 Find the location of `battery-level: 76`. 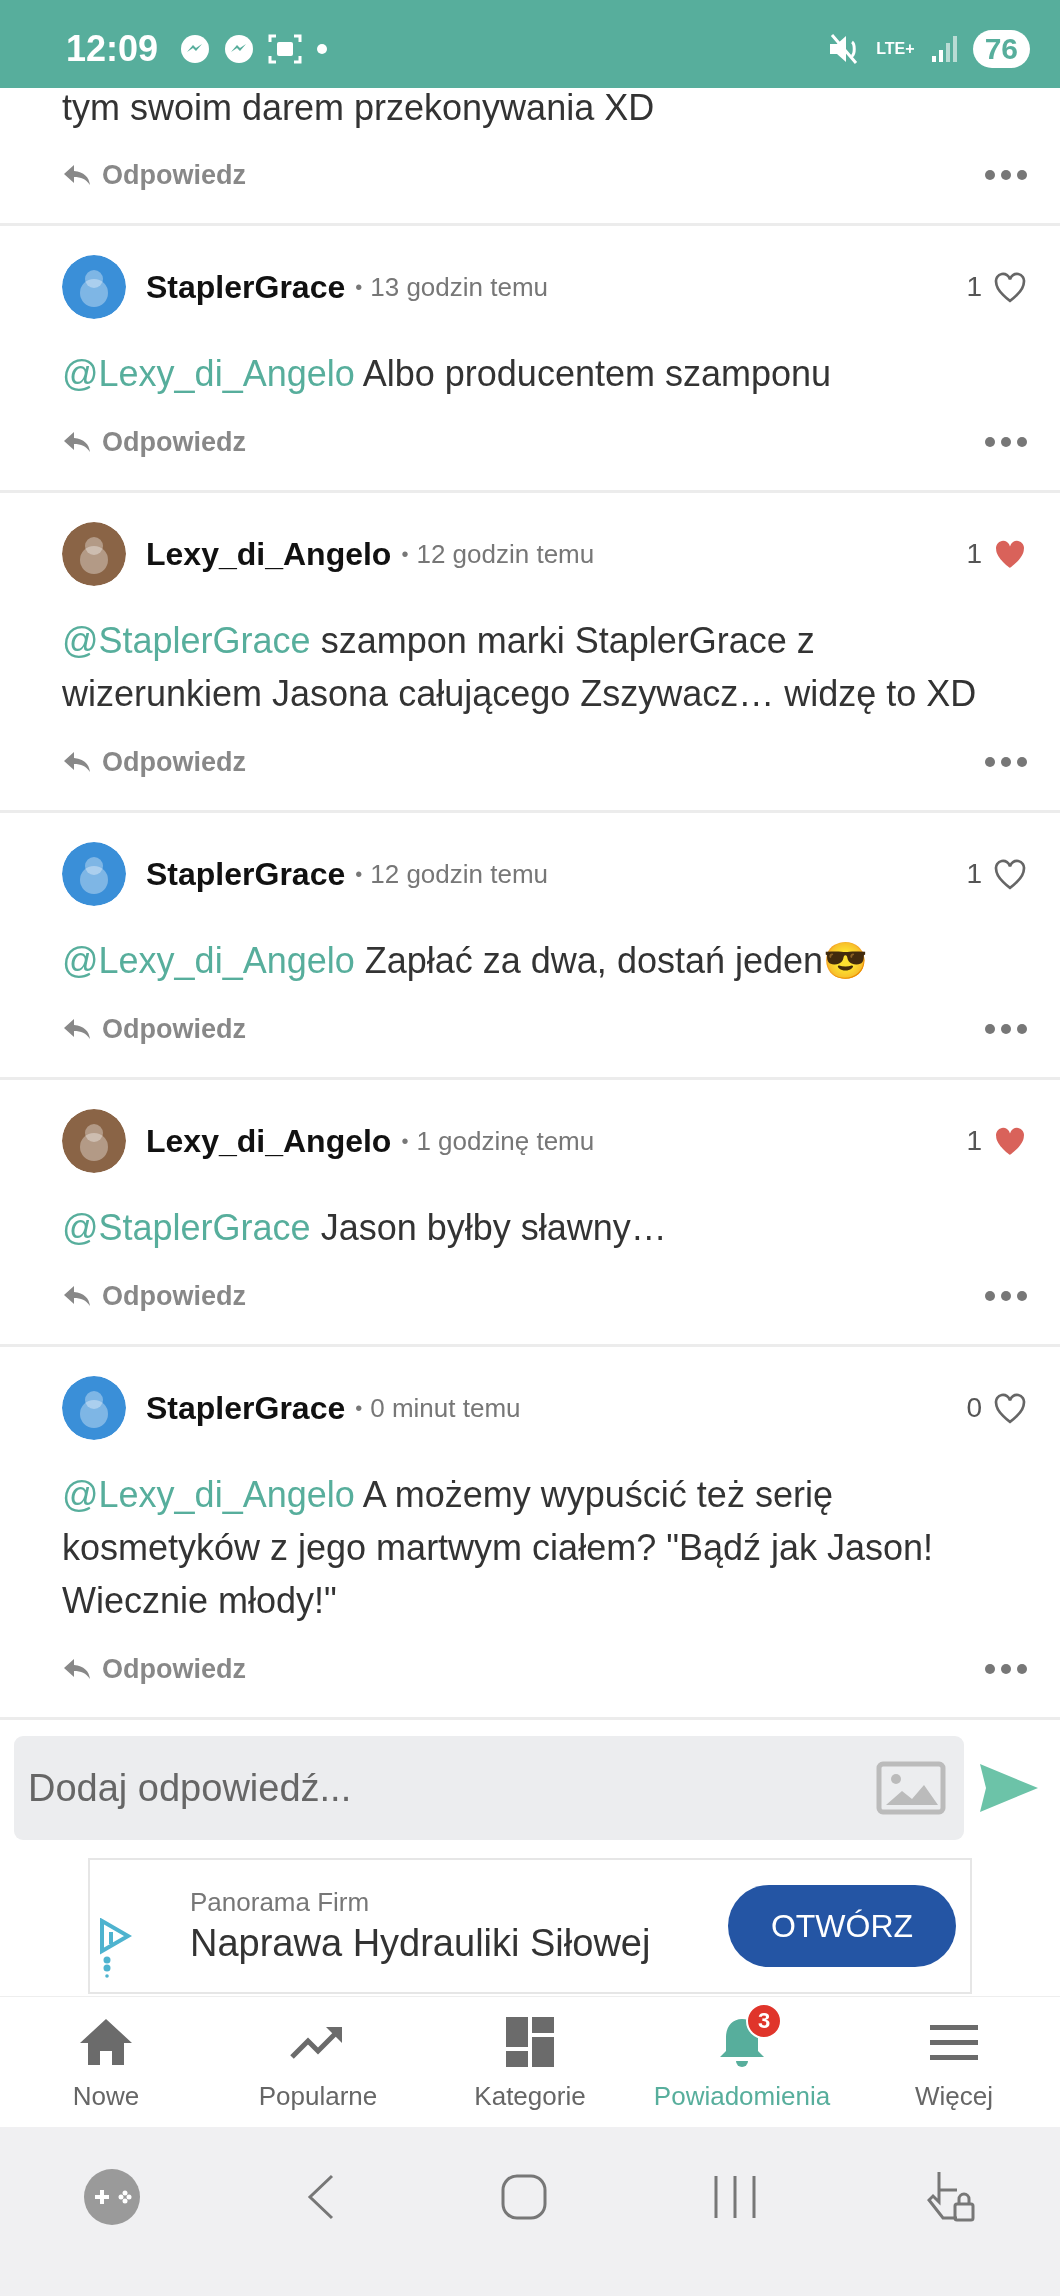

battery-level: 76 is located at coordinates (1001, 49).